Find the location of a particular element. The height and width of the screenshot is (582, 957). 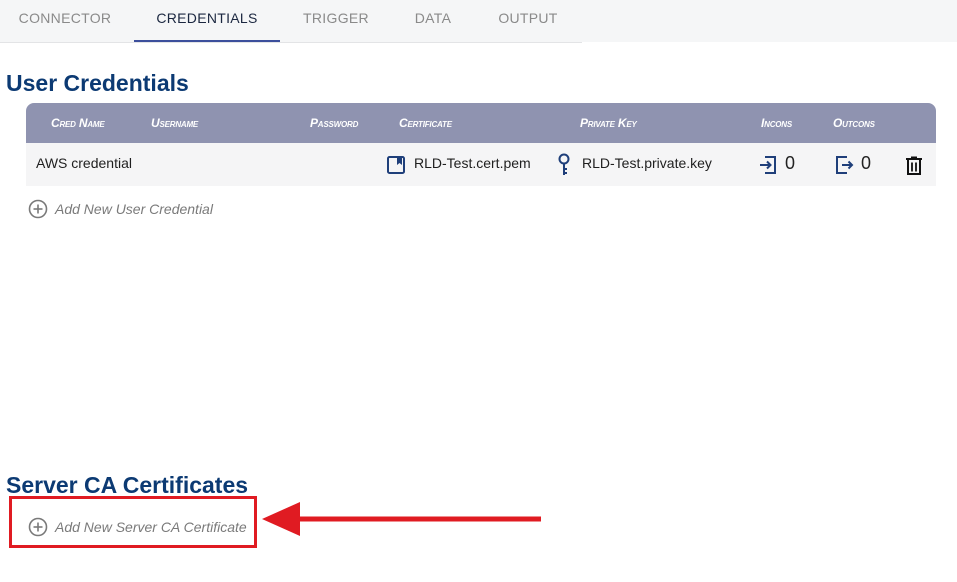

private-key-cell: RLD-Test.private.key is located at coordinates (647, 164).